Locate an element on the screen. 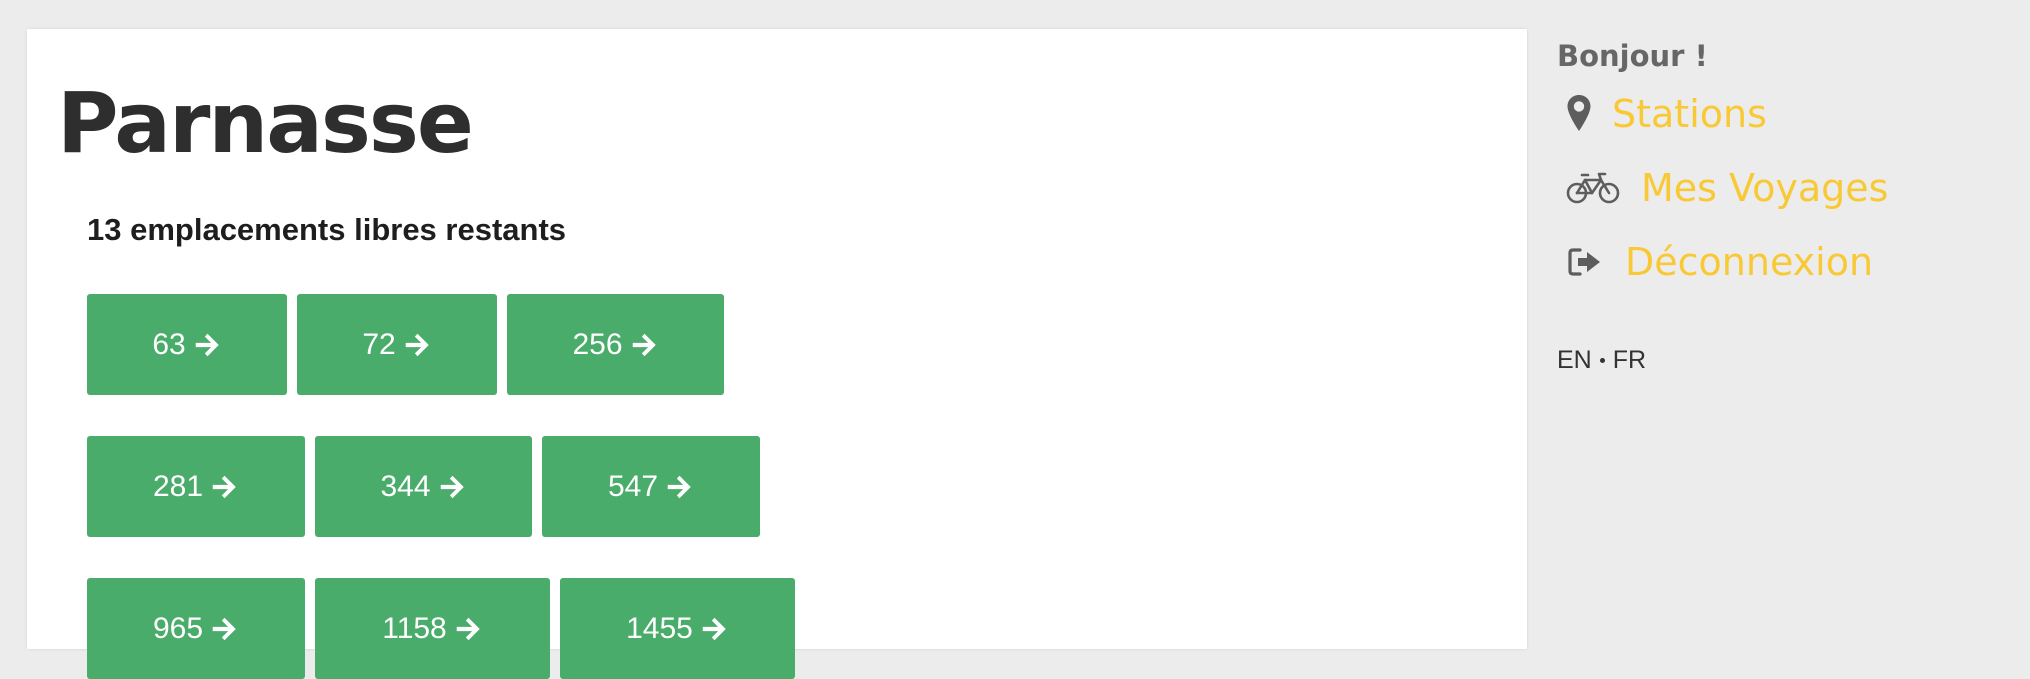  nav-label: Stations is located at coordinates (1689, 114).